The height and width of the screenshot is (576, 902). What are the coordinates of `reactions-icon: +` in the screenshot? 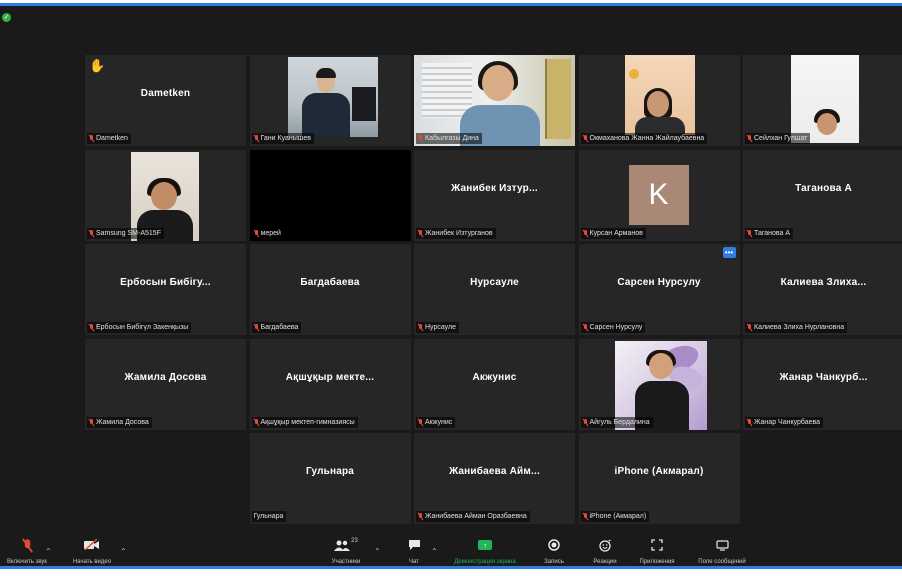 It's located at (605, 545).